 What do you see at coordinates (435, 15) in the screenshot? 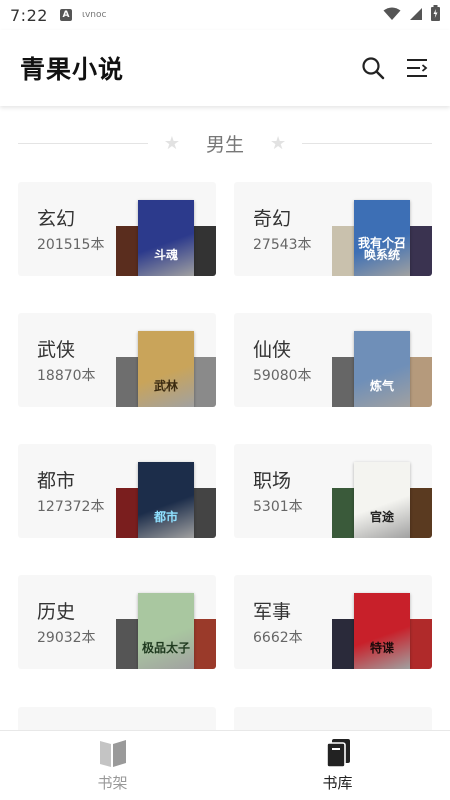
I see `battery-icon` at bounding box center [435, 15].